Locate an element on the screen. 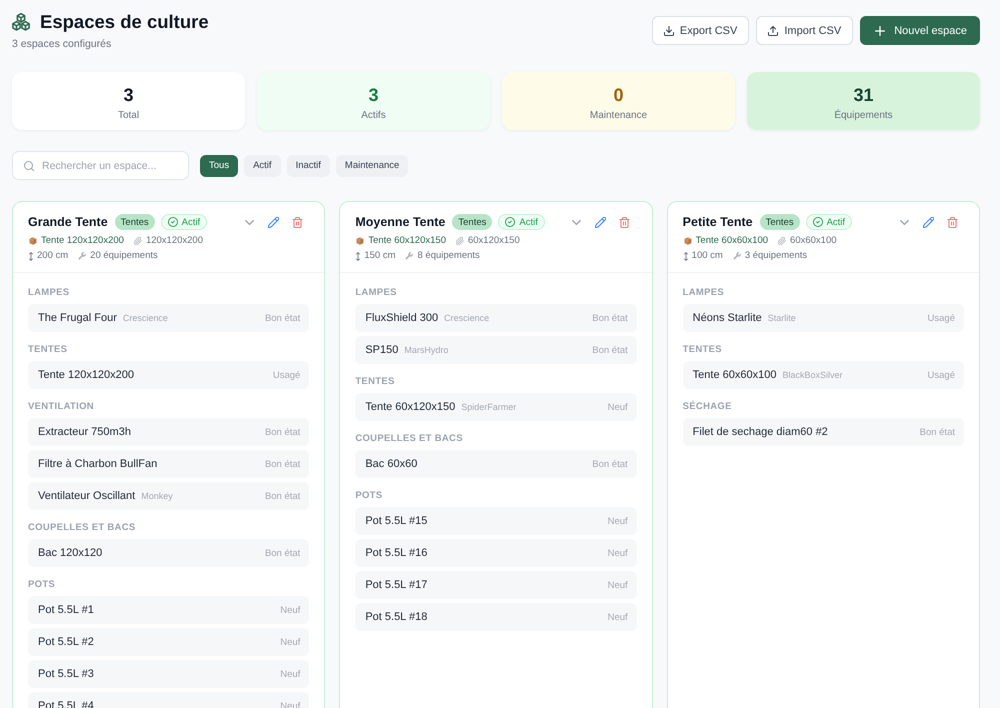 Image resolution: width=1000 pixels, height=708 pixels. stat-label: Équipements is located at coordinates (863, 115).